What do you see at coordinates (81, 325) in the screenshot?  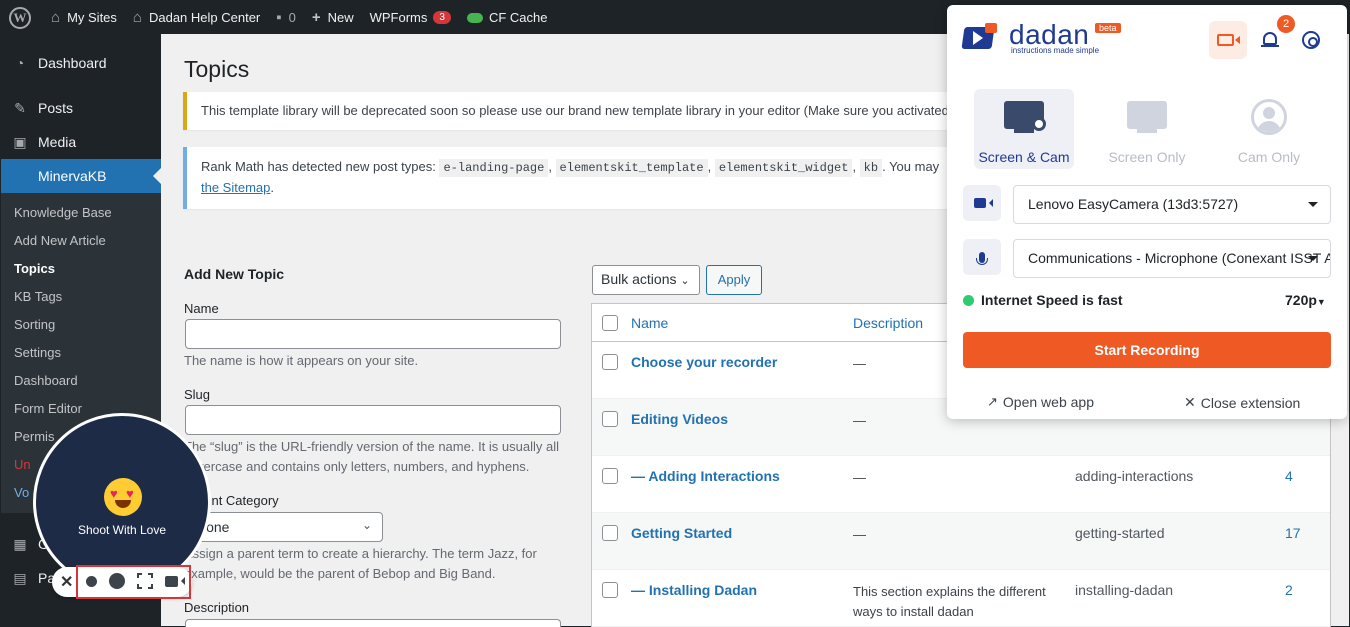 I see `submenu-sorting: Sorting` at bounding box center [81, 325].